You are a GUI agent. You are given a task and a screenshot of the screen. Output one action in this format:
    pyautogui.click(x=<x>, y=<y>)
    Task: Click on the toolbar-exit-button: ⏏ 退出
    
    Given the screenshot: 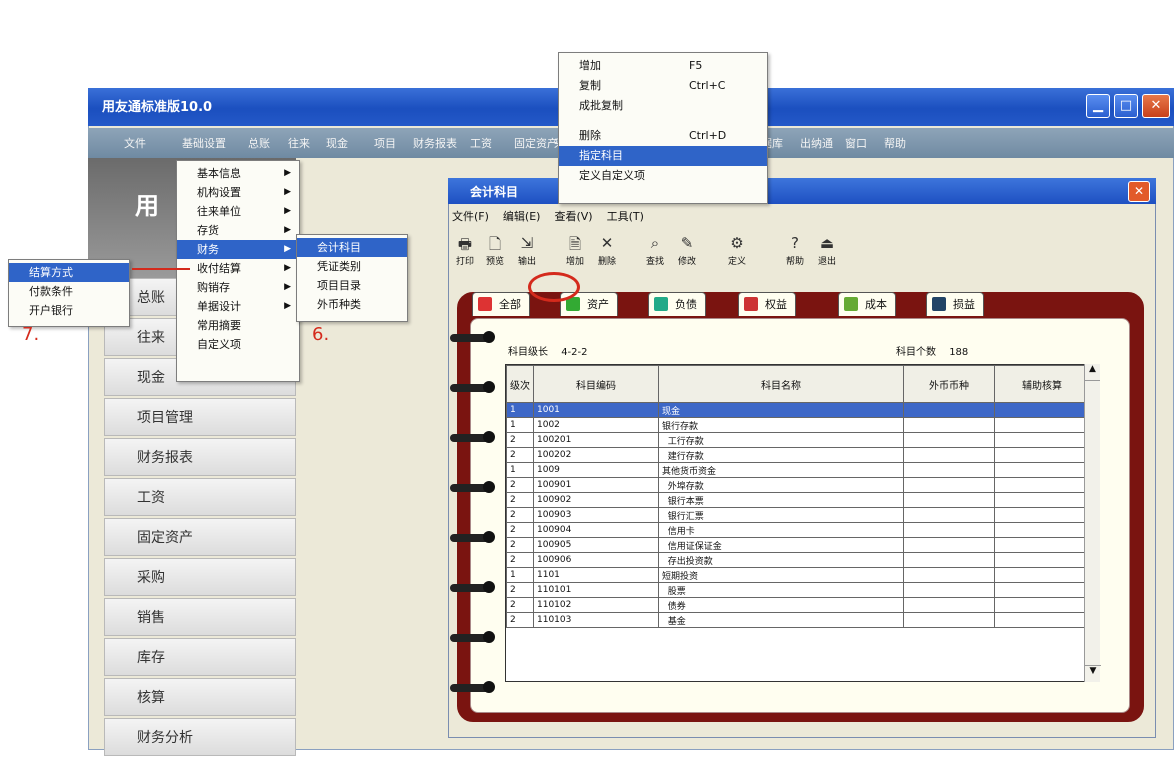 What is the action you would take?
    pyautogui.click(x=827, y=254)
    